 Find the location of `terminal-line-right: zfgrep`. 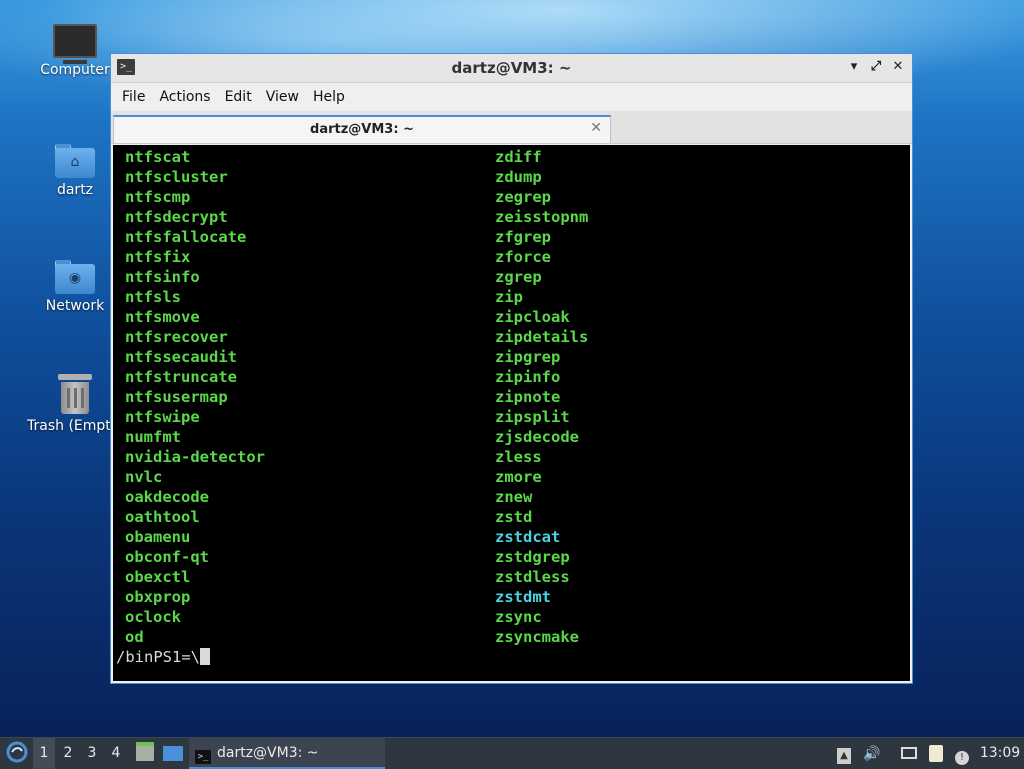

terminal-line-right: zfgrep is located at coordinates (523, 237).